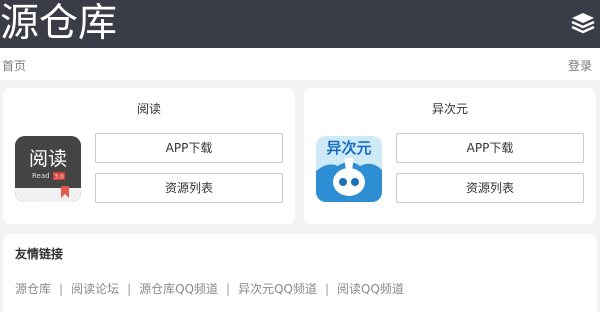  I want to click on read-icon-text: 阅读, so click(48, 159).